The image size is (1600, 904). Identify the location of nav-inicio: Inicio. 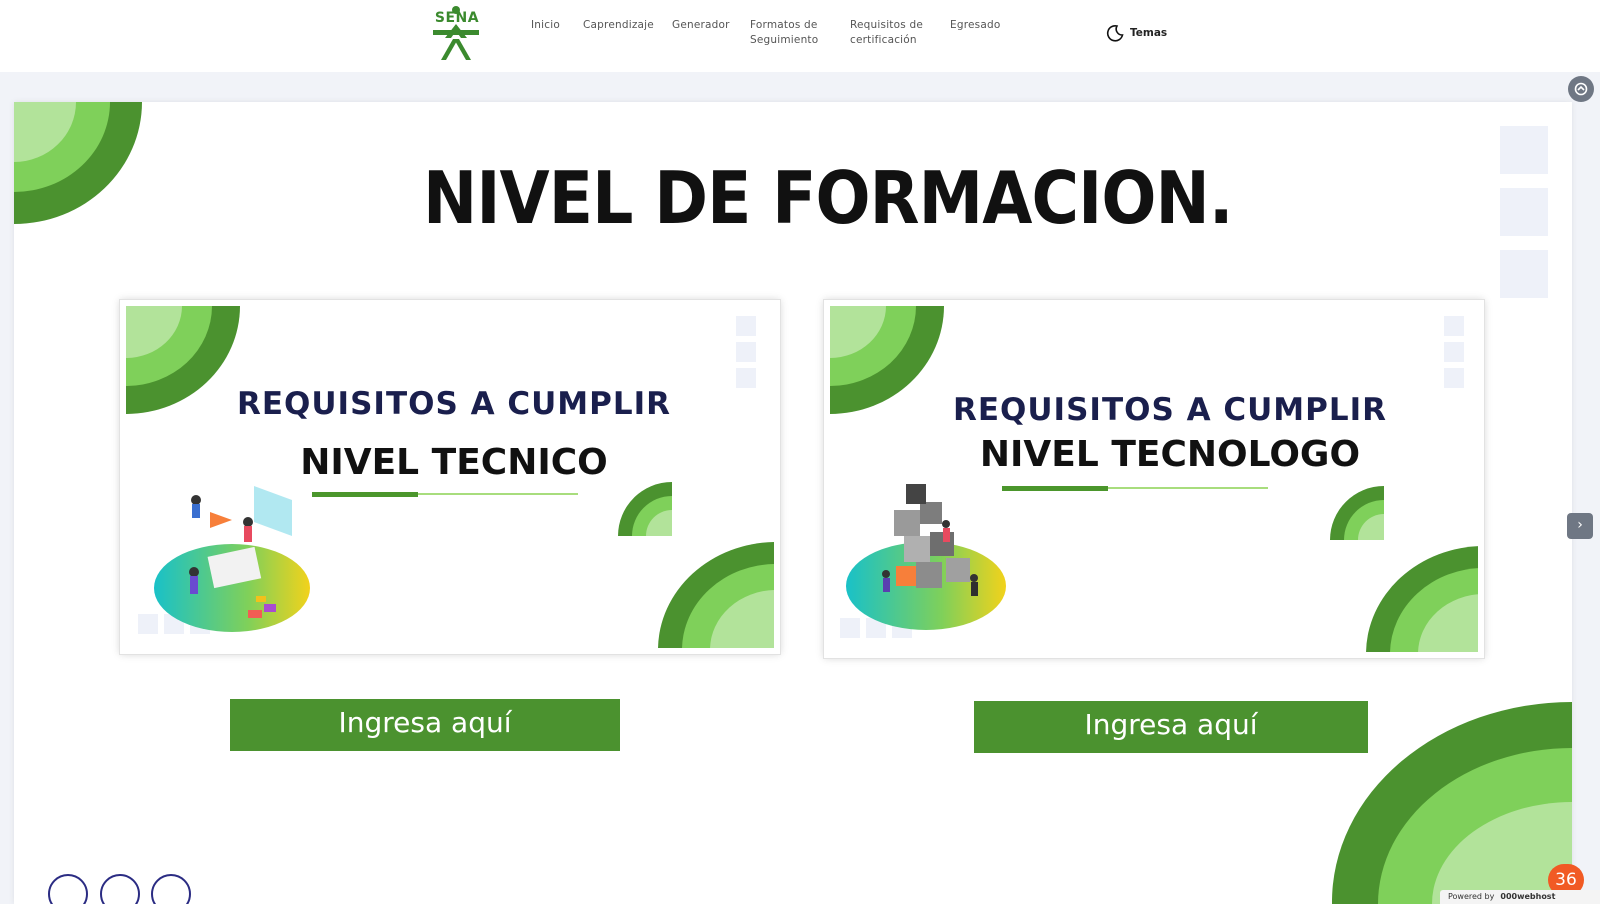
(545, 25).